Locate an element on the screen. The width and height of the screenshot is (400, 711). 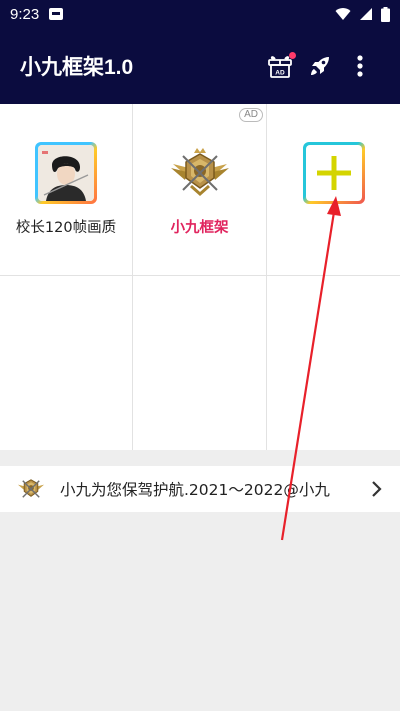
app-bar: 小九框架1.0 AD is located at coordinates (200, 66).